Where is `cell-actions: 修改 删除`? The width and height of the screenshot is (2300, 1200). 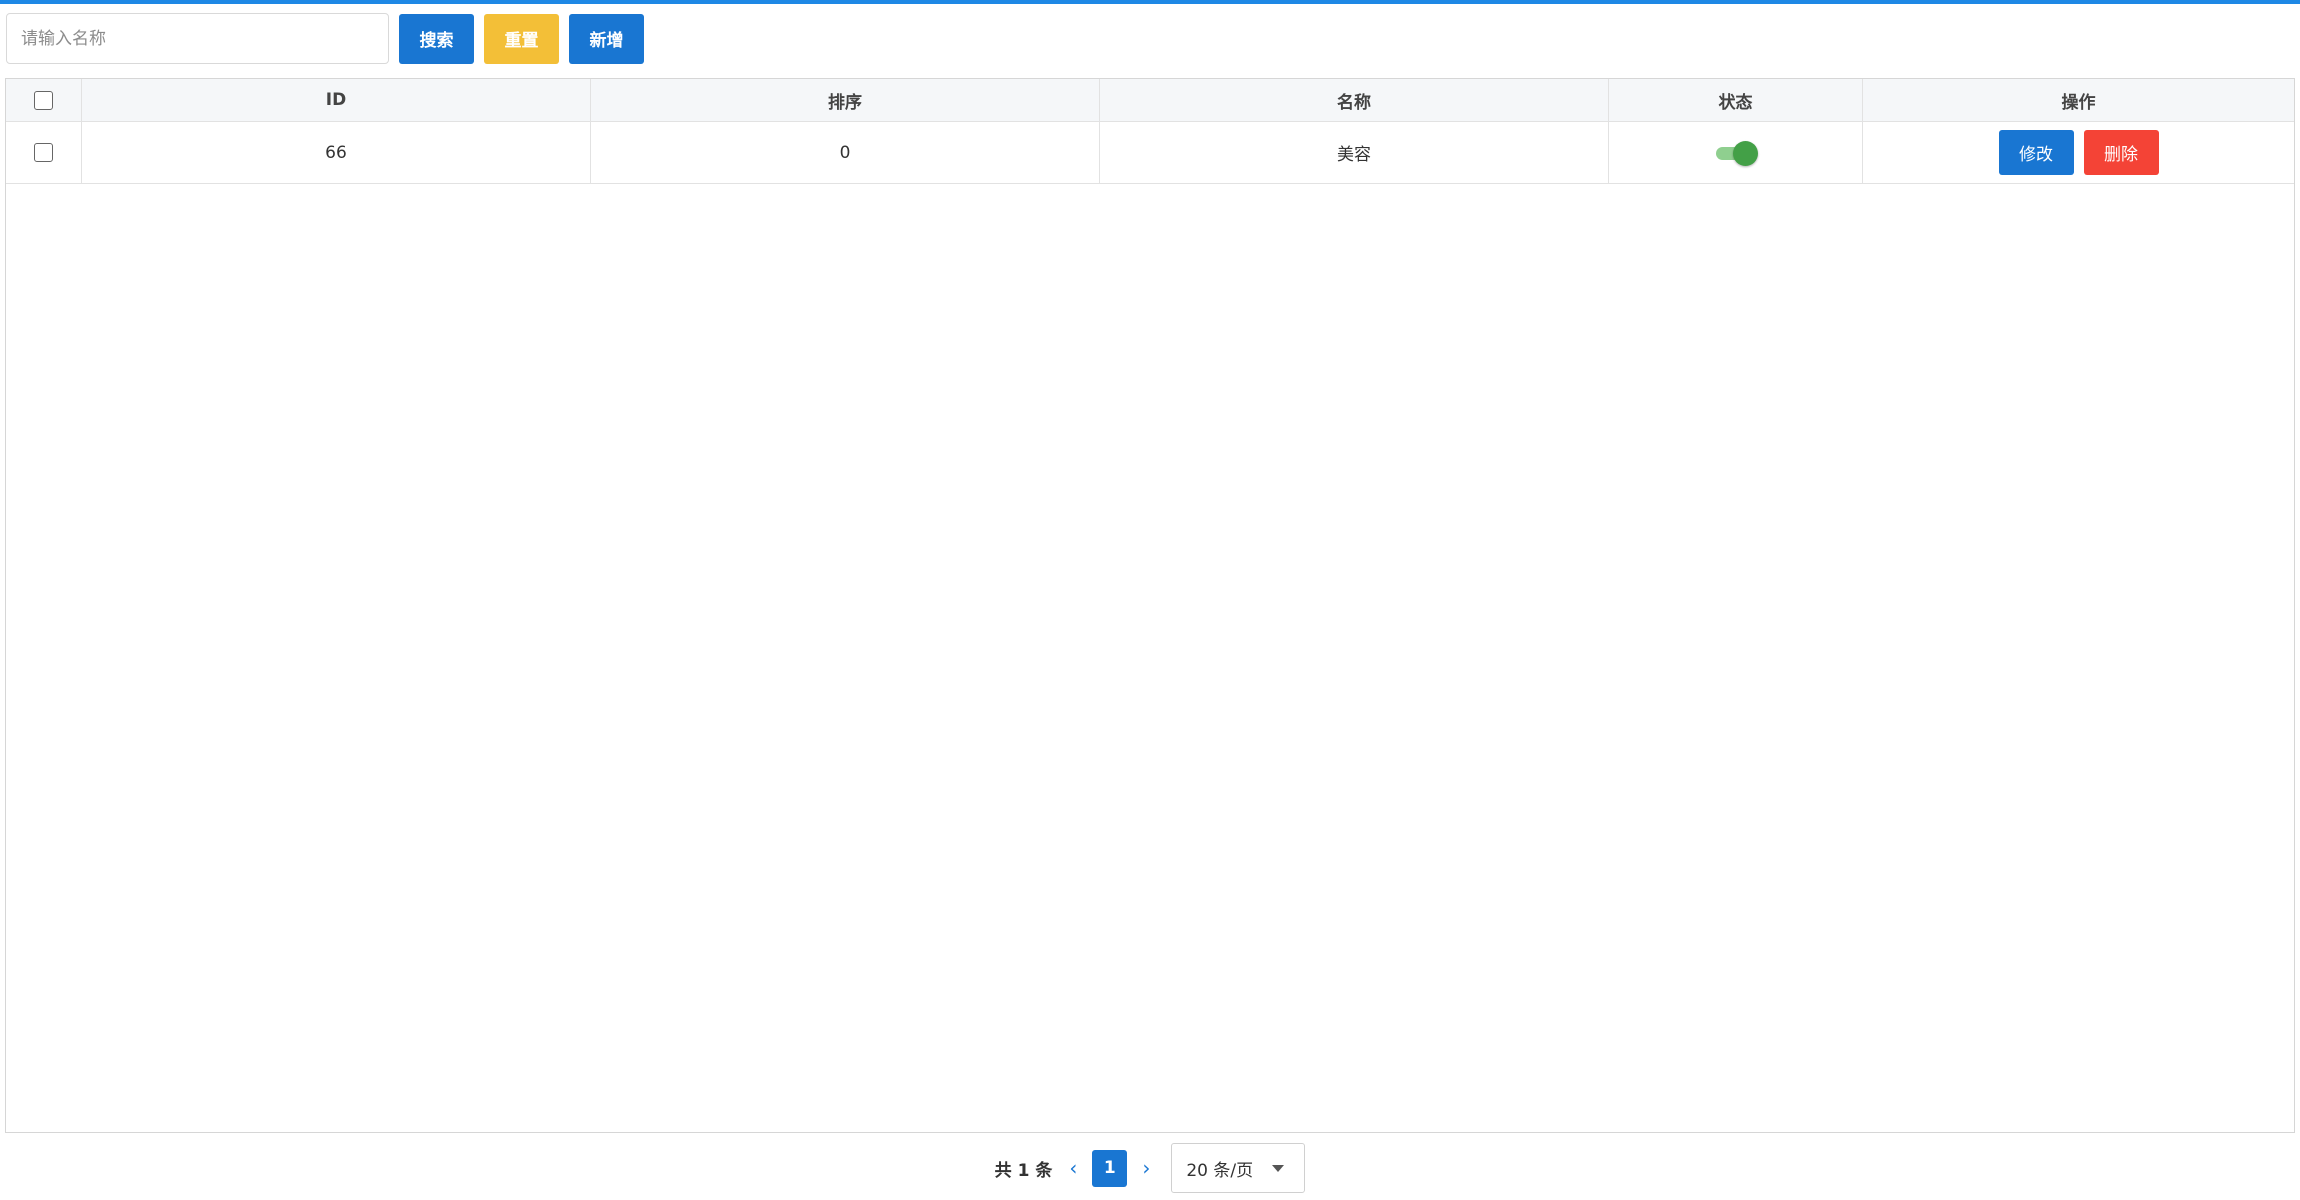
cell-actions: 修改 删除 is located at coordinates (2078, 152).